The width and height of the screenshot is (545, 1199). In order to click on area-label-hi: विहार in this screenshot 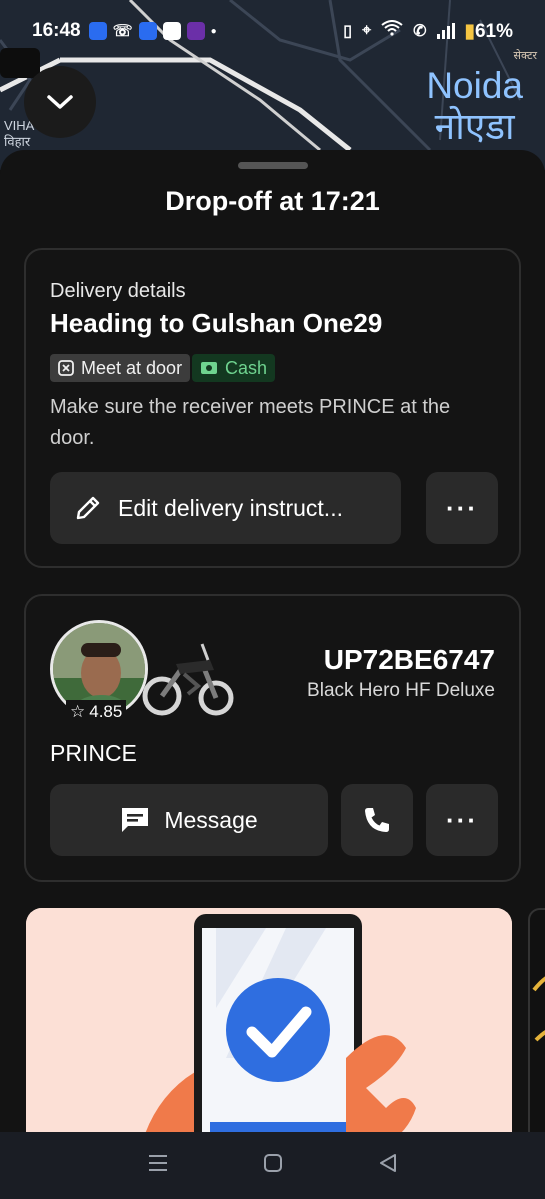, I will do `click(17, 142)`.